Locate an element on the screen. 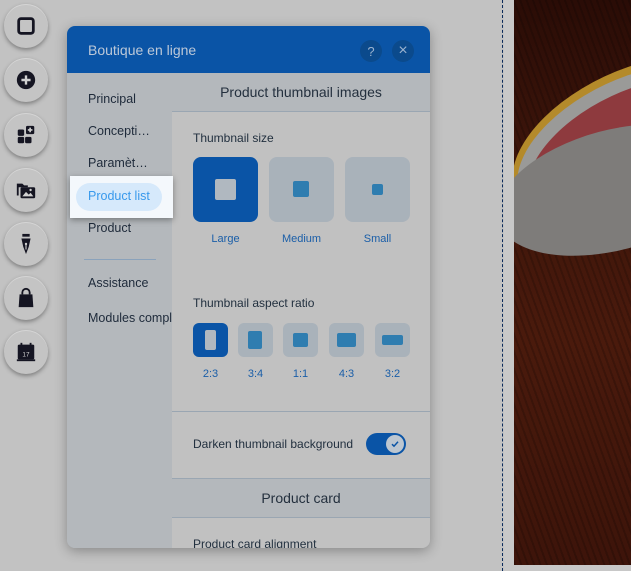 The height and width of the screenshot is (571, 631). nav-item-modules: Modules compl is located at coordinates (130, 318).